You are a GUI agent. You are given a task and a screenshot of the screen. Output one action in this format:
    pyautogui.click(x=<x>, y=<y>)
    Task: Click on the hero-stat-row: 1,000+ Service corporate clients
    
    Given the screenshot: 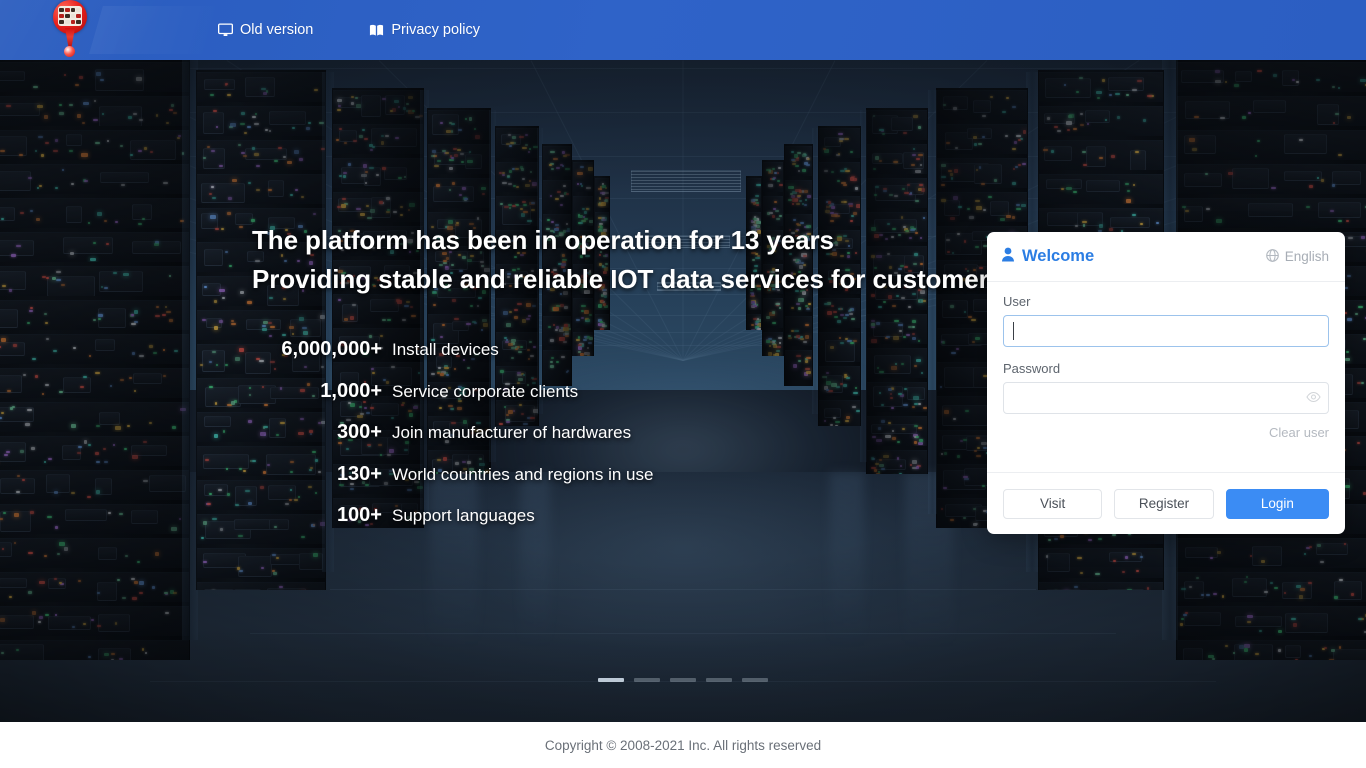 What is the action you would take?
    pyautogui.click(x=452, y=401)
    